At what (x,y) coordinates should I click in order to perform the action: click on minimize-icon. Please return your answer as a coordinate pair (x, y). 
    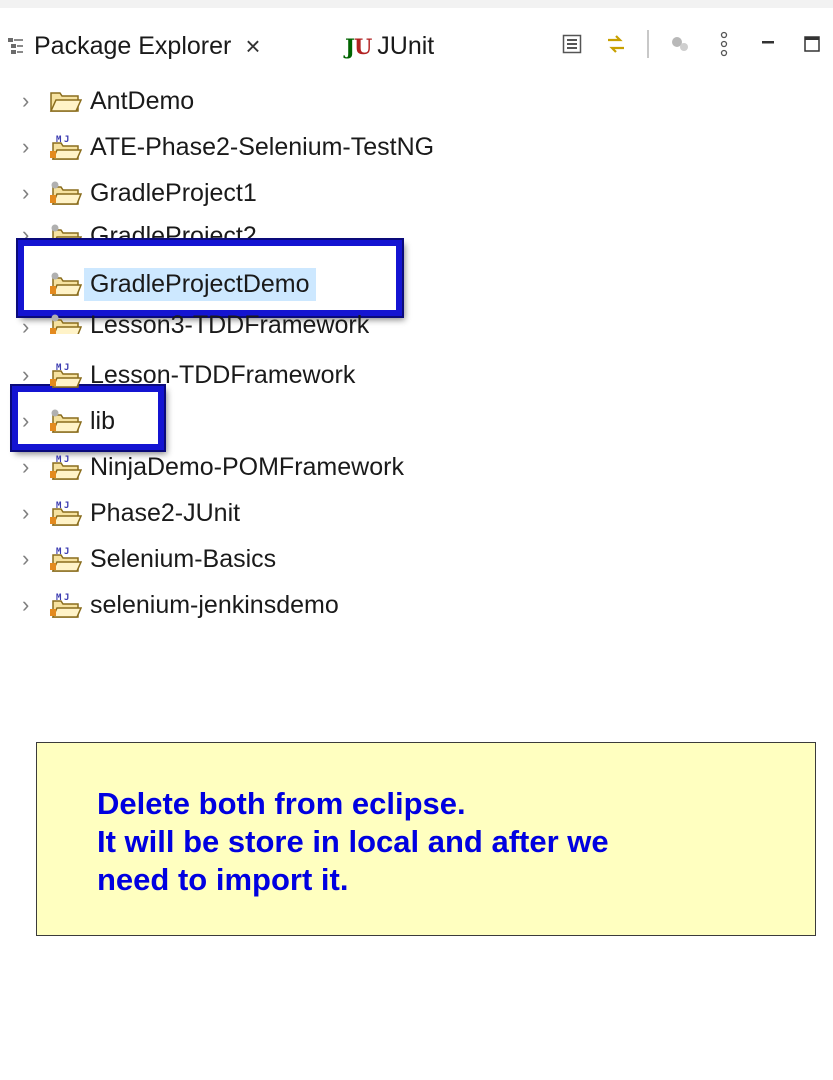
    Looking at the image, I should click on (768, 44).